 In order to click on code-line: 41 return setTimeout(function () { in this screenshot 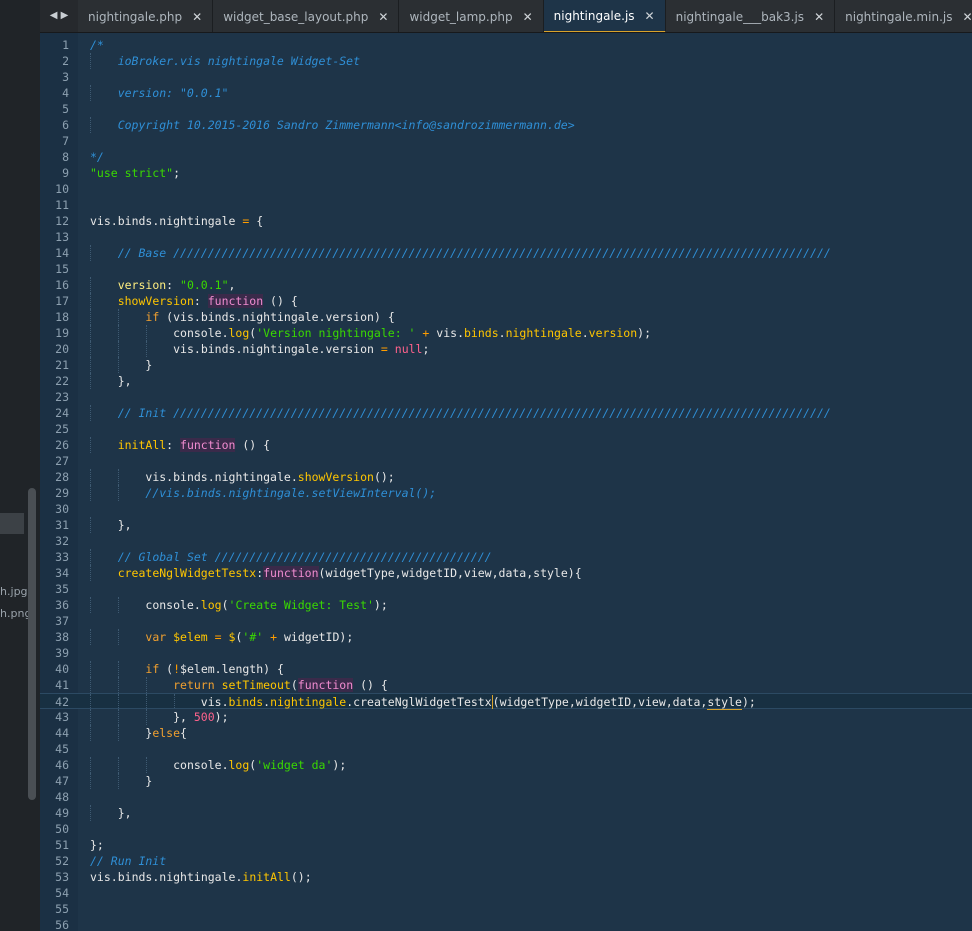, I will do `click(506, 685)`.